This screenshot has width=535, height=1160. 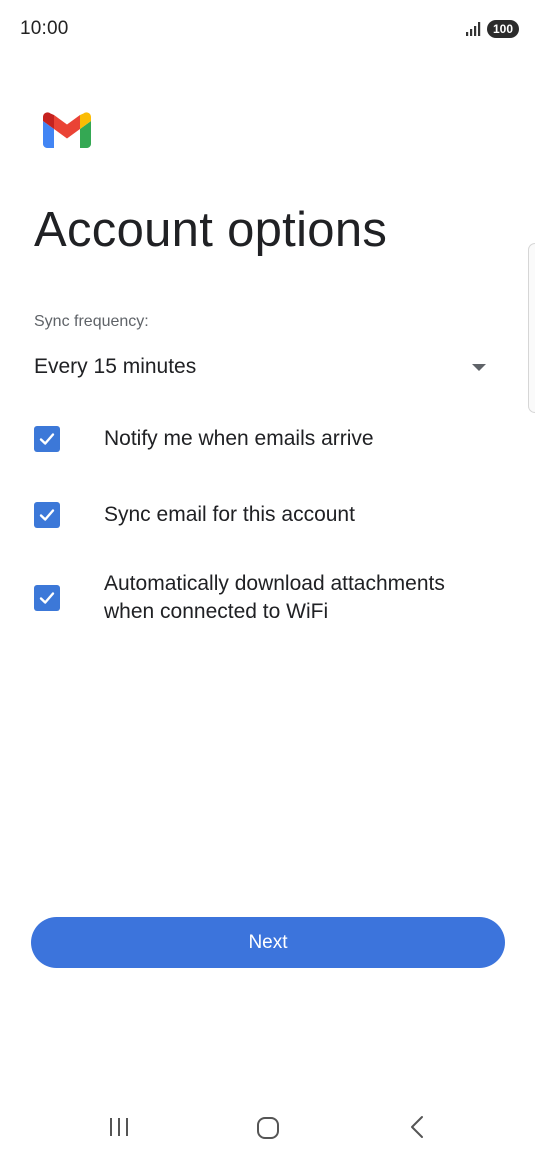 I want to click on notify-checkbox, so click(x=47, y=439).